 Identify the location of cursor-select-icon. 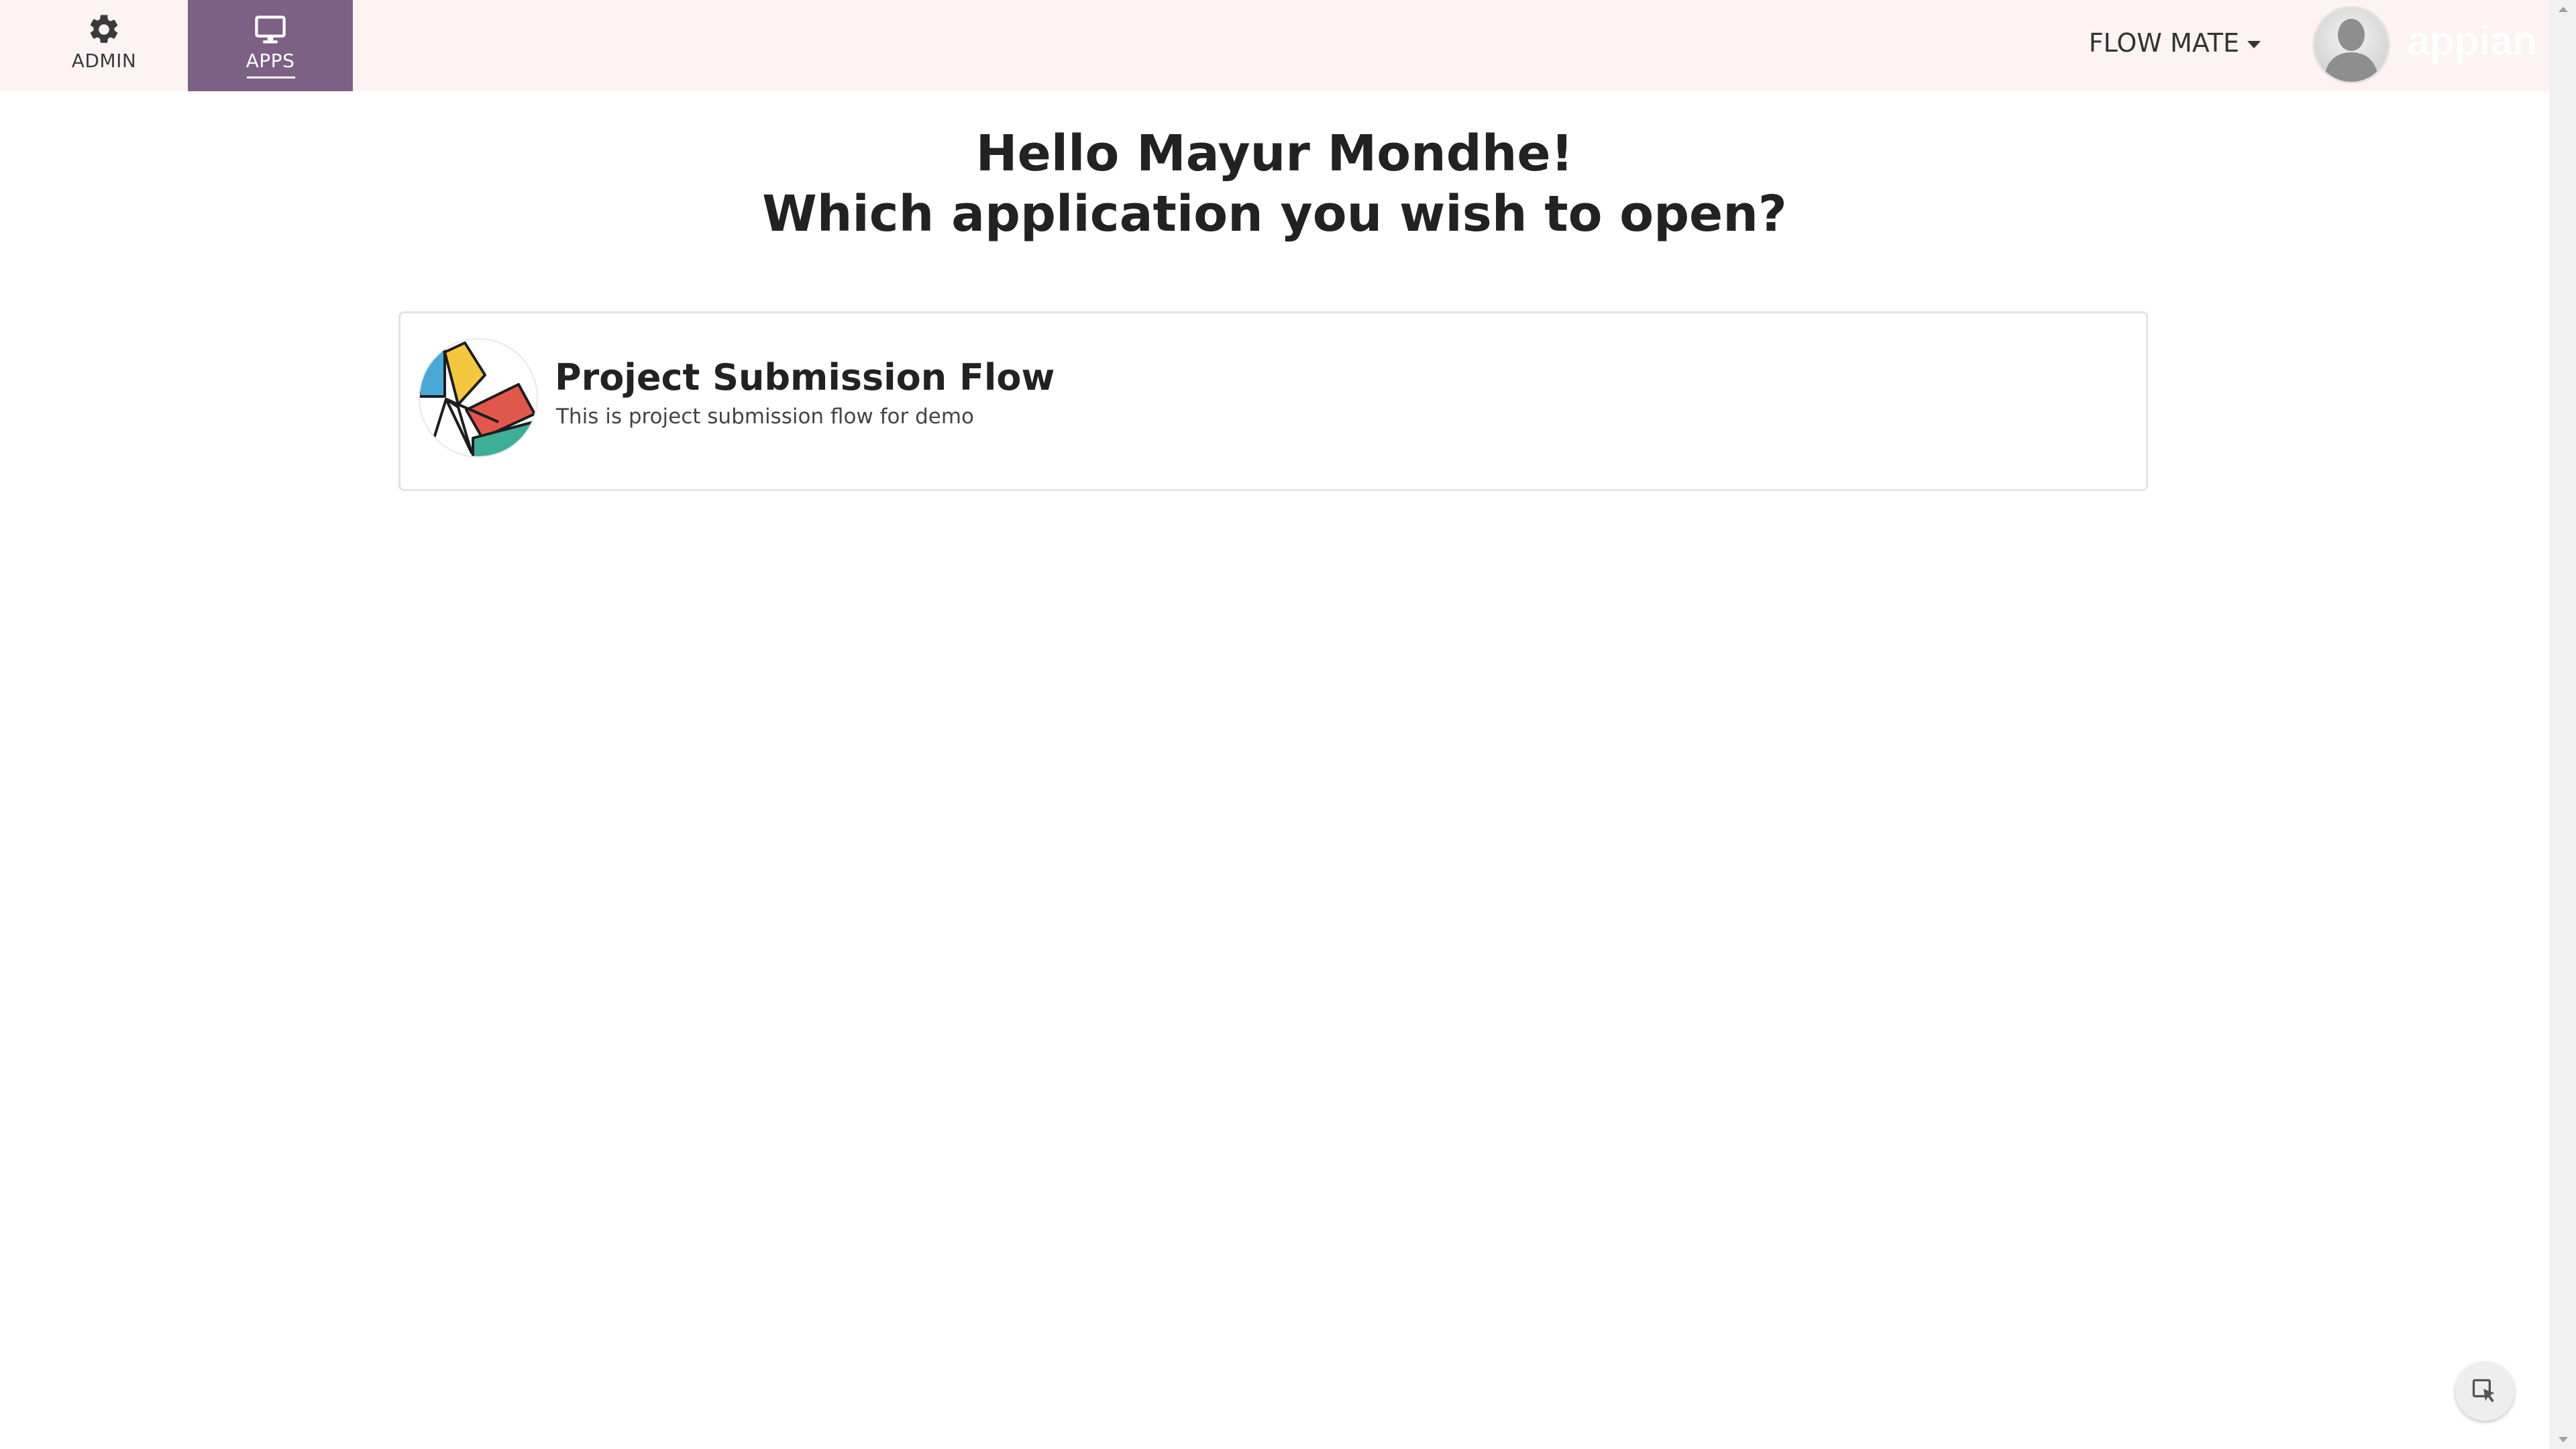
(2483, 1391).